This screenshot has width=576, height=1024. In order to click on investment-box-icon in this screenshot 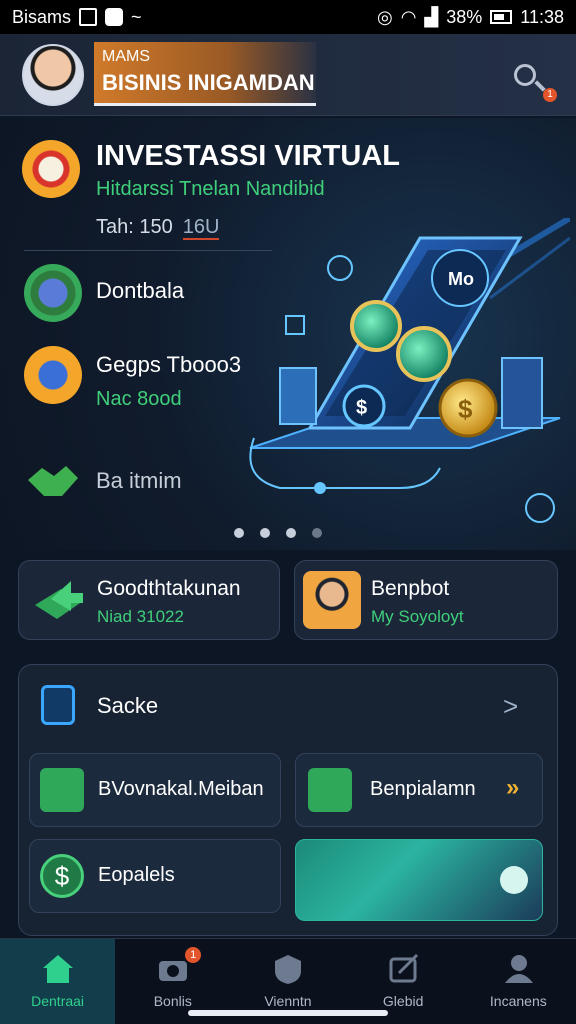, I will do `click(51, 169)`.